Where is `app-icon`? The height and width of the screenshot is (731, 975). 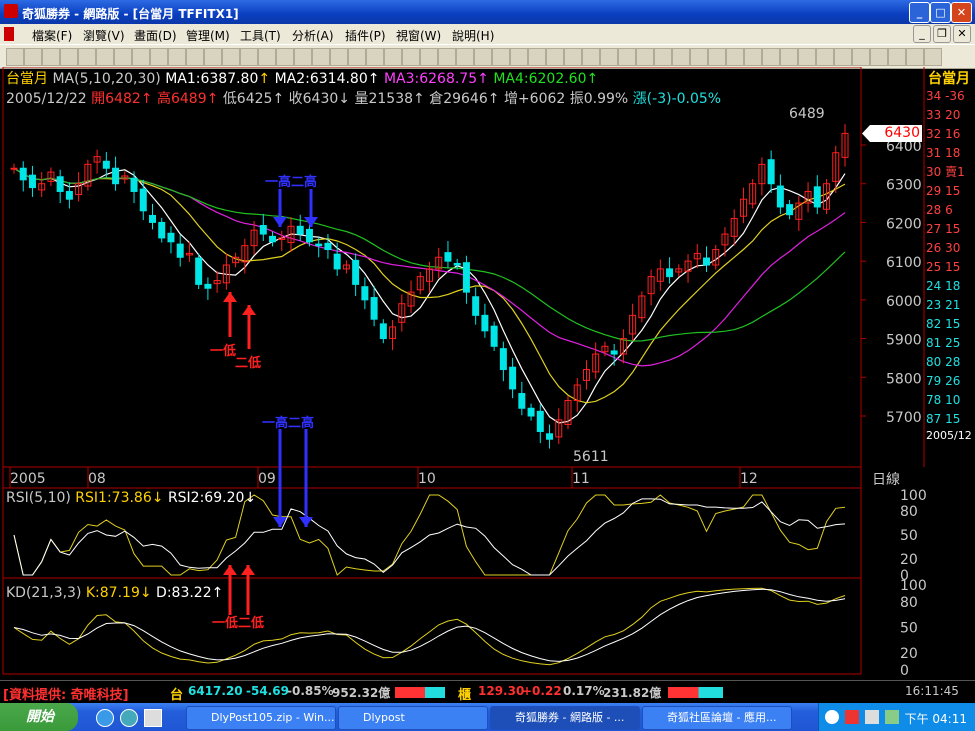
app-icon is located at coordinates (11, 11).